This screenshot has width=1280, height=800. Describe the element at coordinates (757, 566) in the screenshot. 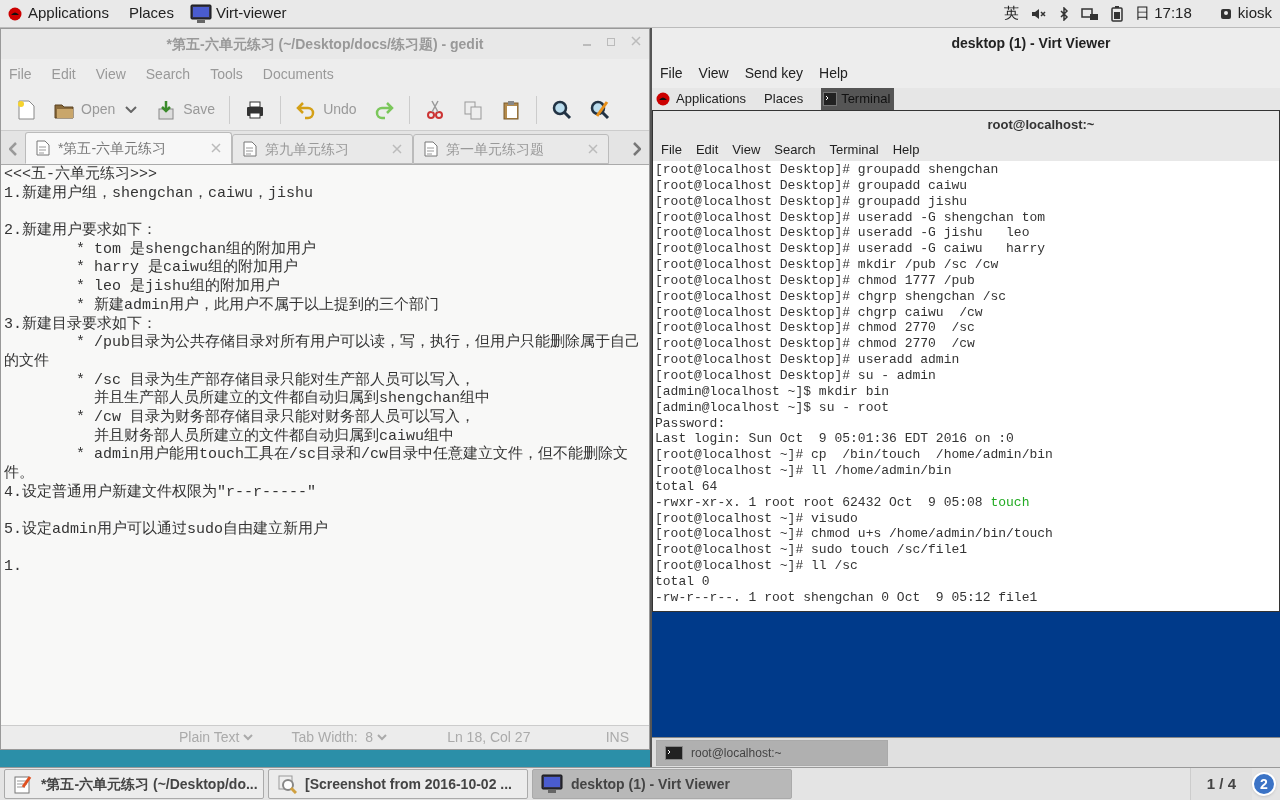

I see `terminal-line: [root@localhost ~]# ll /sc` at that location.